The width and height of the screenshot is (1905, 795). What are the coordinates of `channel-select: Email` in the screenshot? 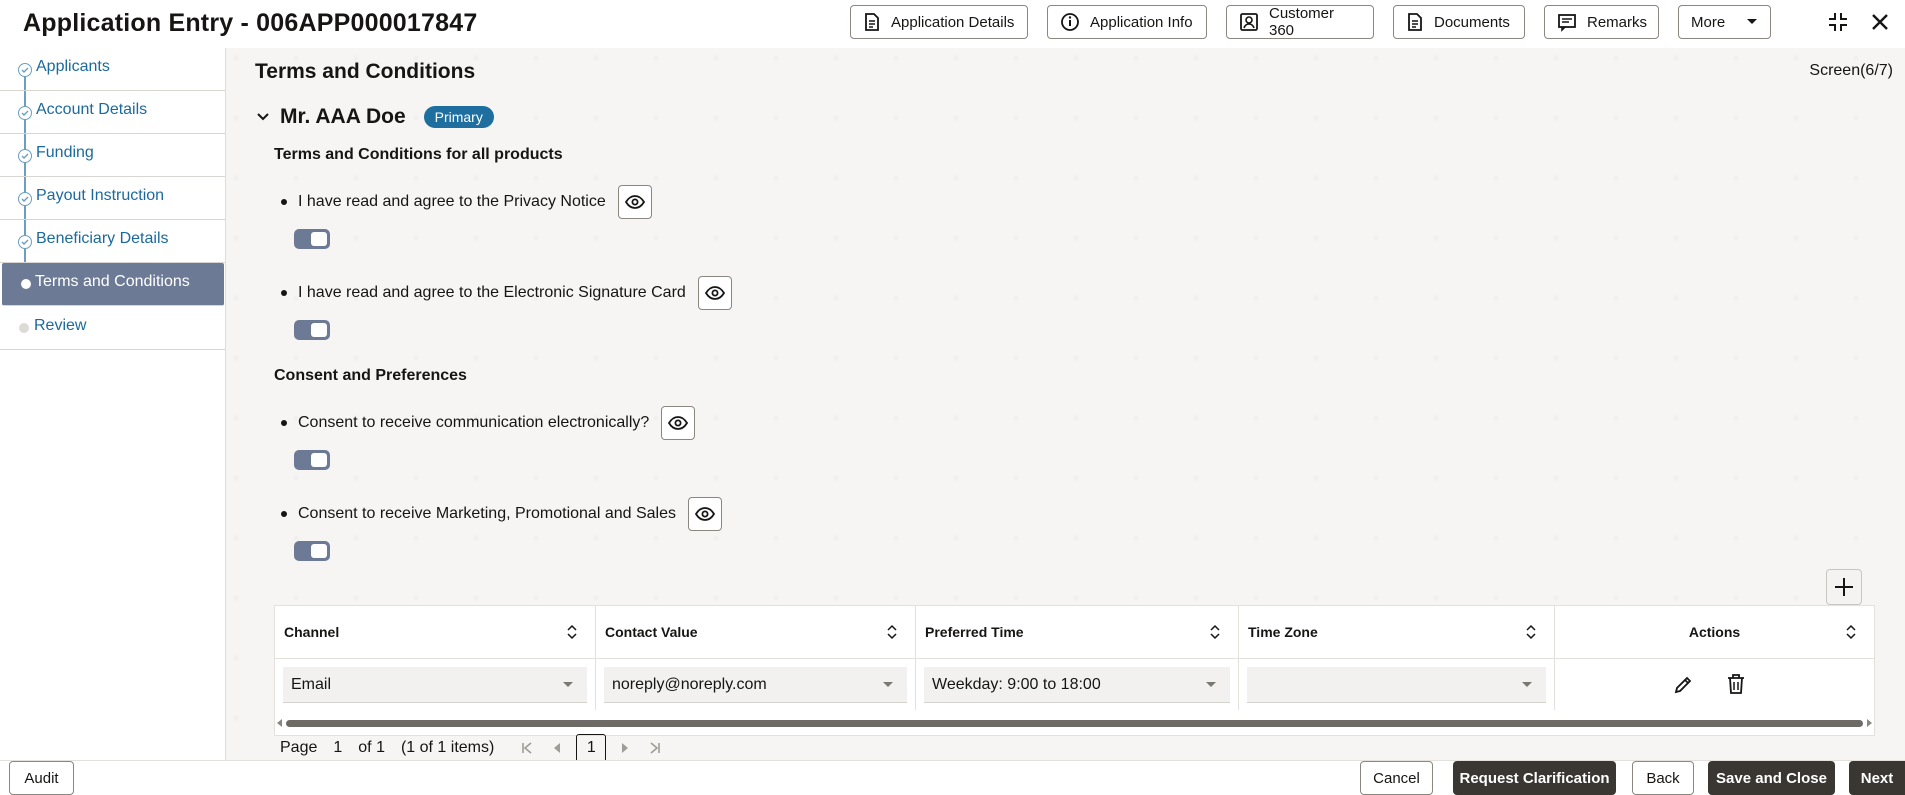 It's located at (435, 685).